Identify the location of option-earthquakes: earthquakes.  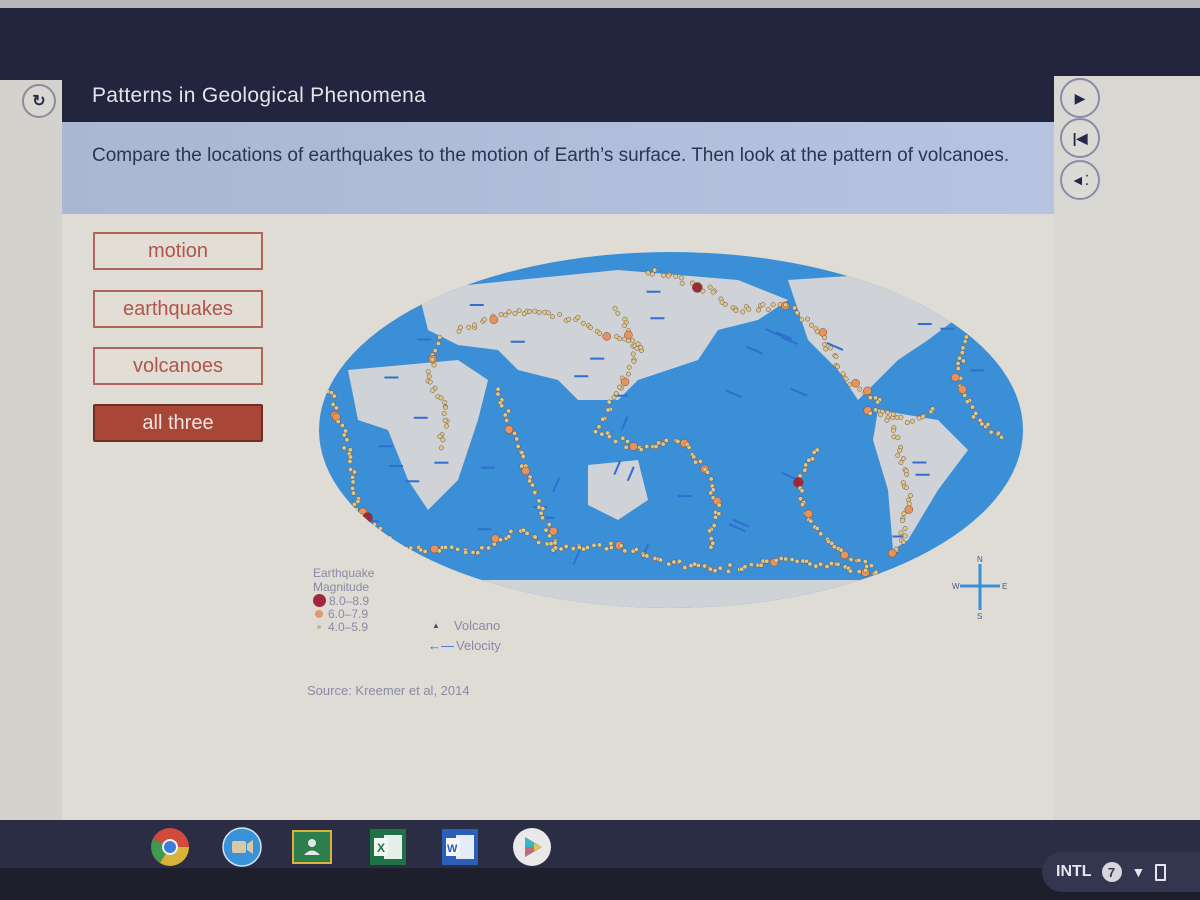
(178, 309).